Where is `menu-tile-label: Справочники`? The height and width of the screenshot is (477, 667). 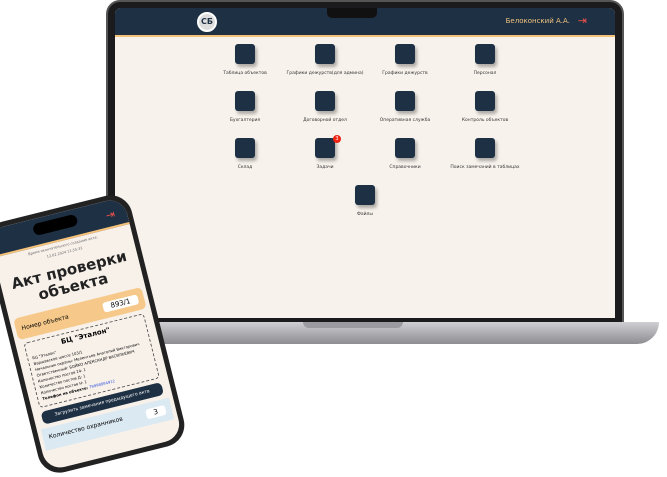
menu-tile-label: Справочники is located at coordinates (405, 167).